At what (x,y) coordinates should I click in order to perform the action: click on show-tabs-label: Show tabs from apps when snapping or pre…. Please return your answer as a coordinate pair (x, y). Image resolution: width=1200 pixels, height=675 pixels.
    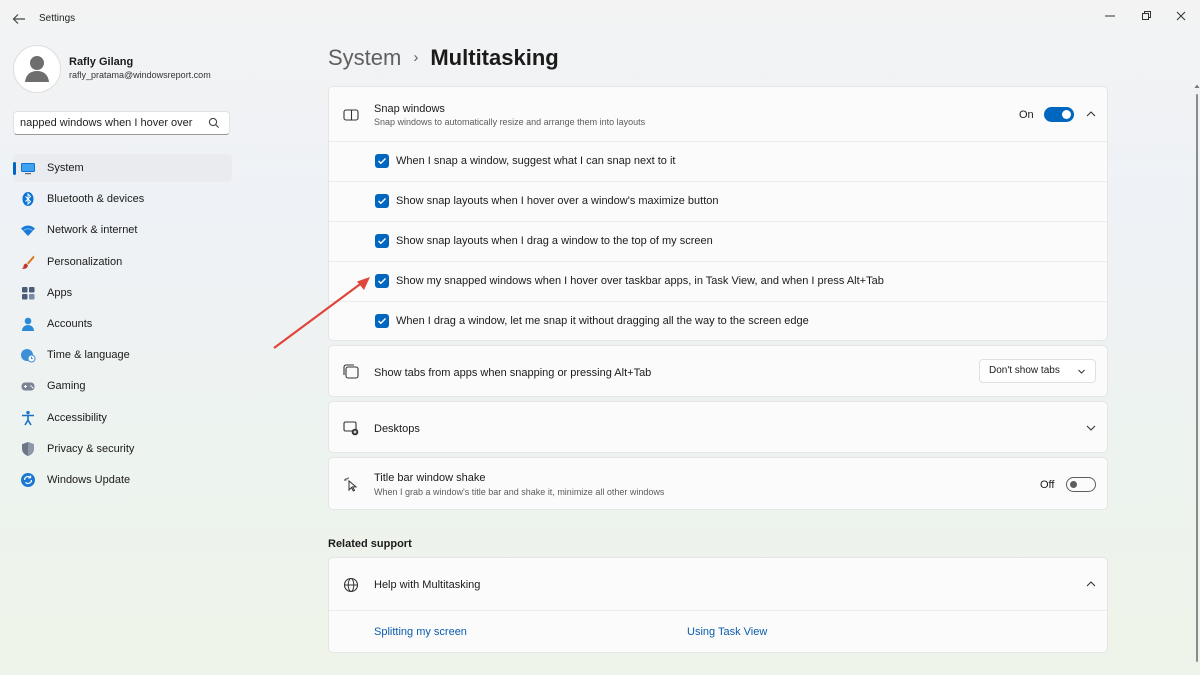
    Looking at the image, I should click on (513, 373).